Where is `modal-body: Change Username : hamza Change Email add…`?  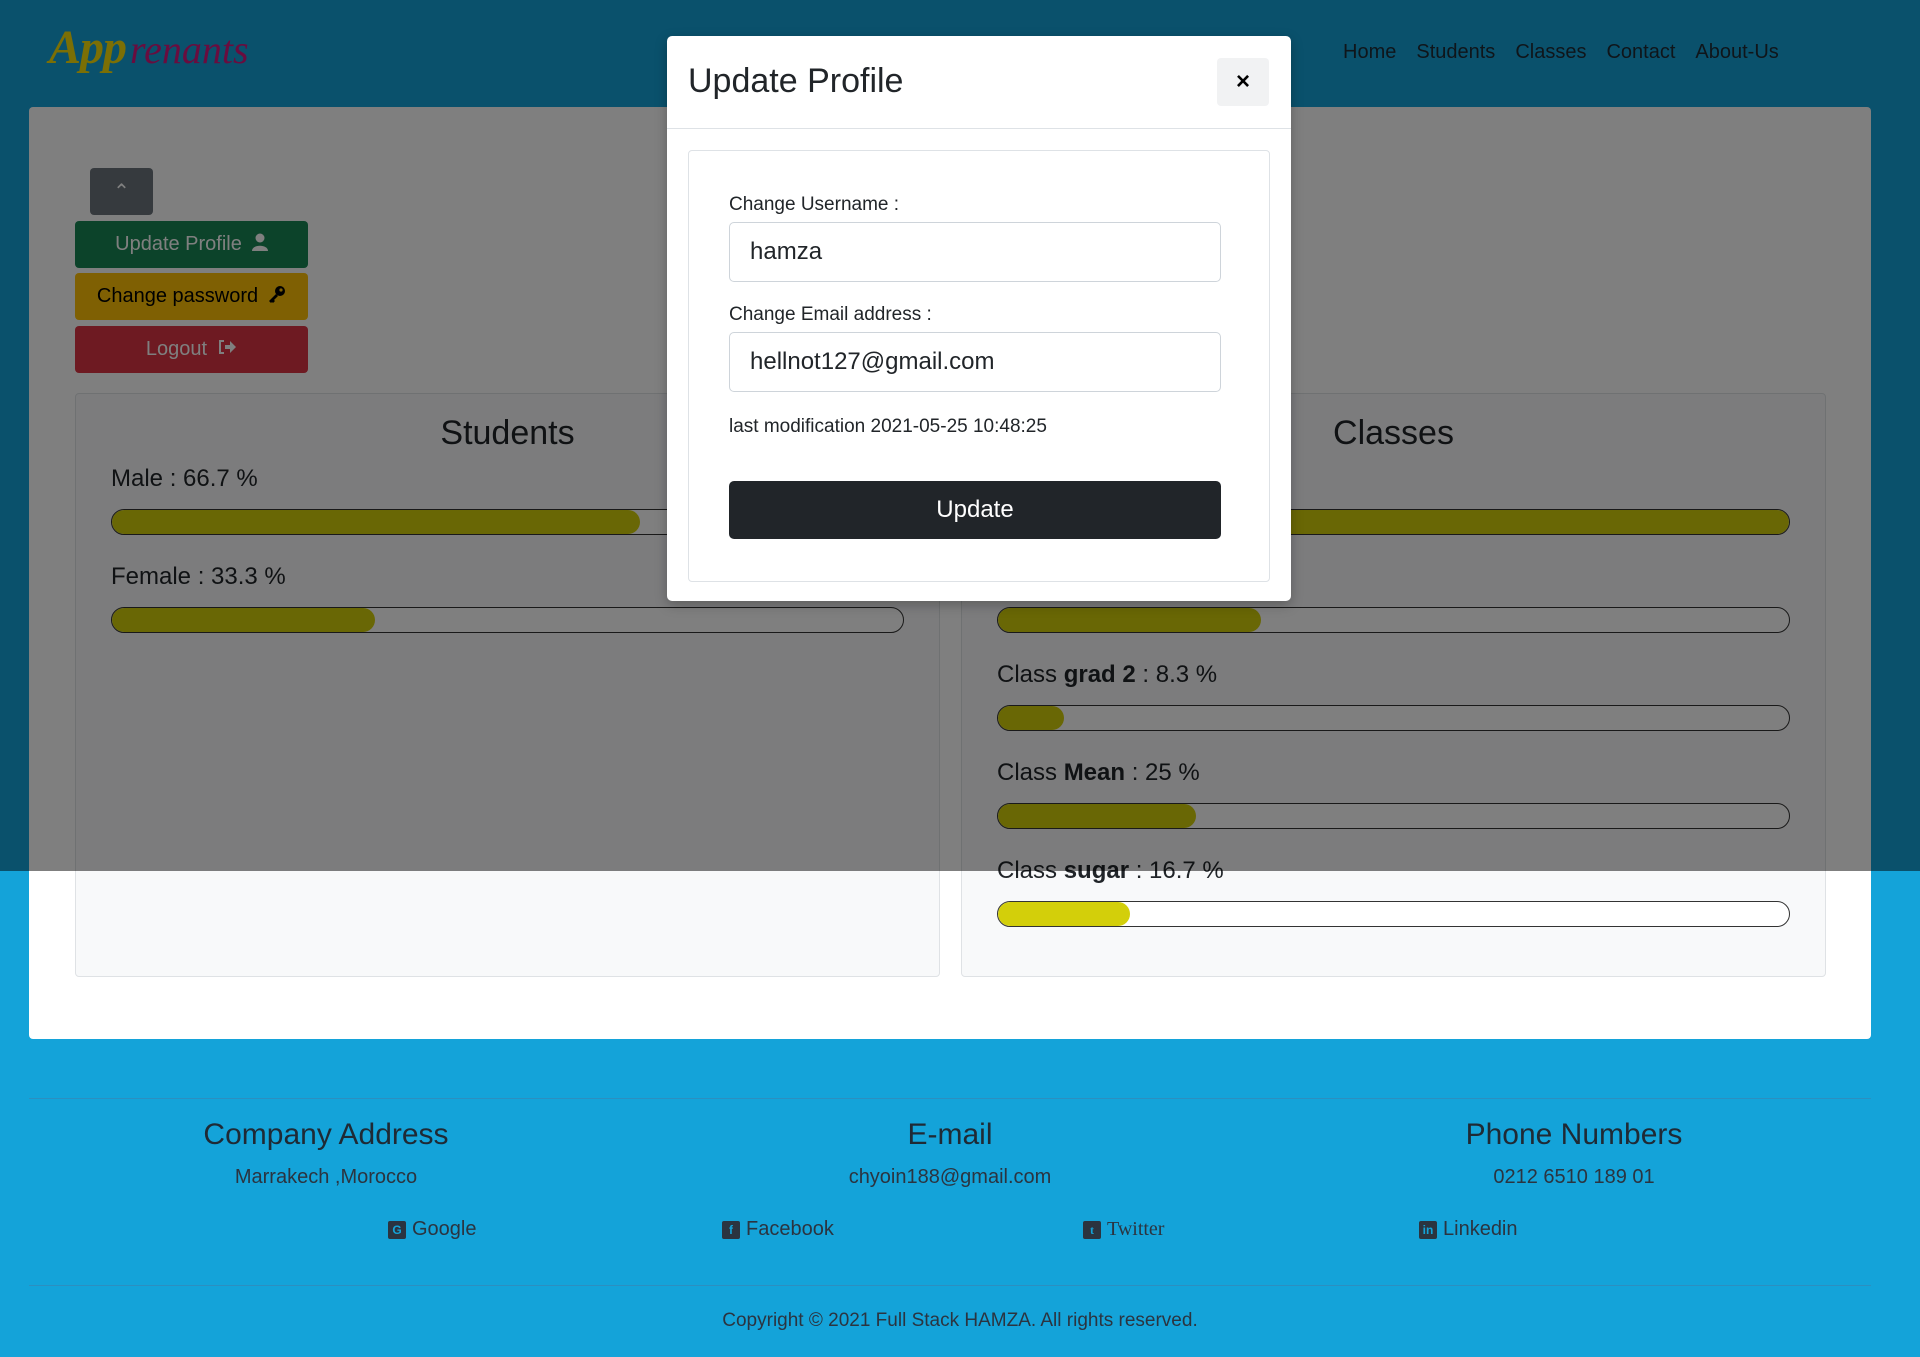 modal-body: Change Username : hamza Change Email add… is located at coordinates (979, 366).